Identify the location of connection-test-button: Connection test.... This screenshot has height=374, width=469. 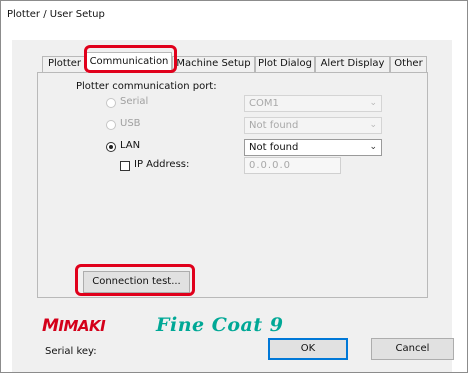
(136, 282).